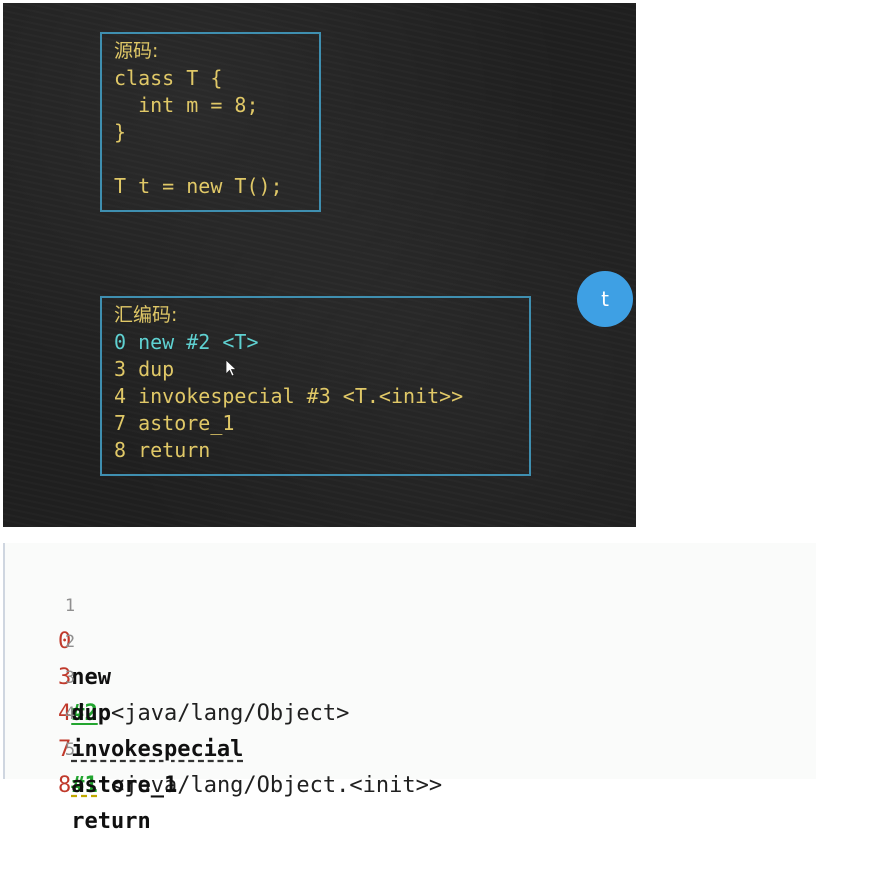 The width and height of the screenshot is (870, 876). Describe the element at coordinates (162, 450) in the screenshot. I see `bytecode-line: 8 return` at that location.